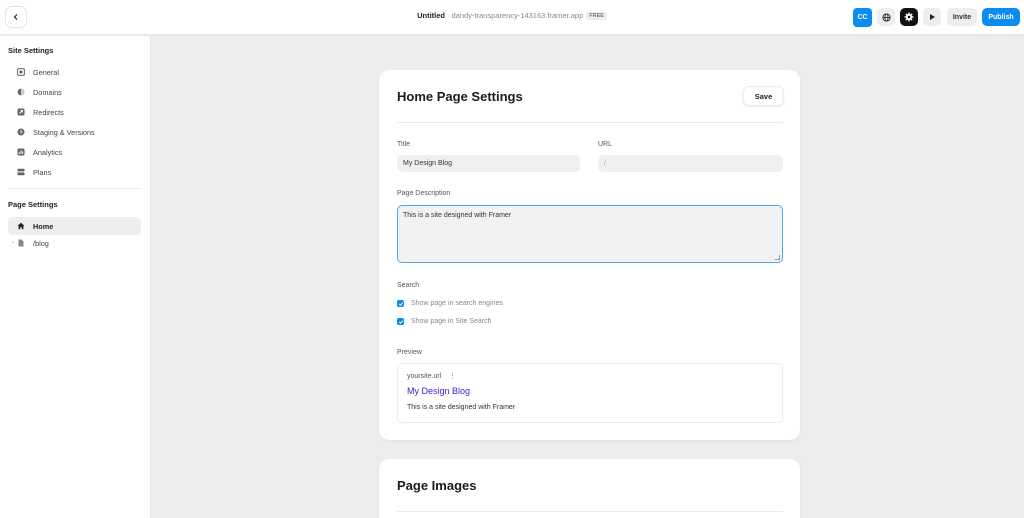 The width and height of the screenshot is (1024, 518). Describe the element at coordinates (424, 376) in the screenshot. I see `preview-url: yoursite.url` at that location.